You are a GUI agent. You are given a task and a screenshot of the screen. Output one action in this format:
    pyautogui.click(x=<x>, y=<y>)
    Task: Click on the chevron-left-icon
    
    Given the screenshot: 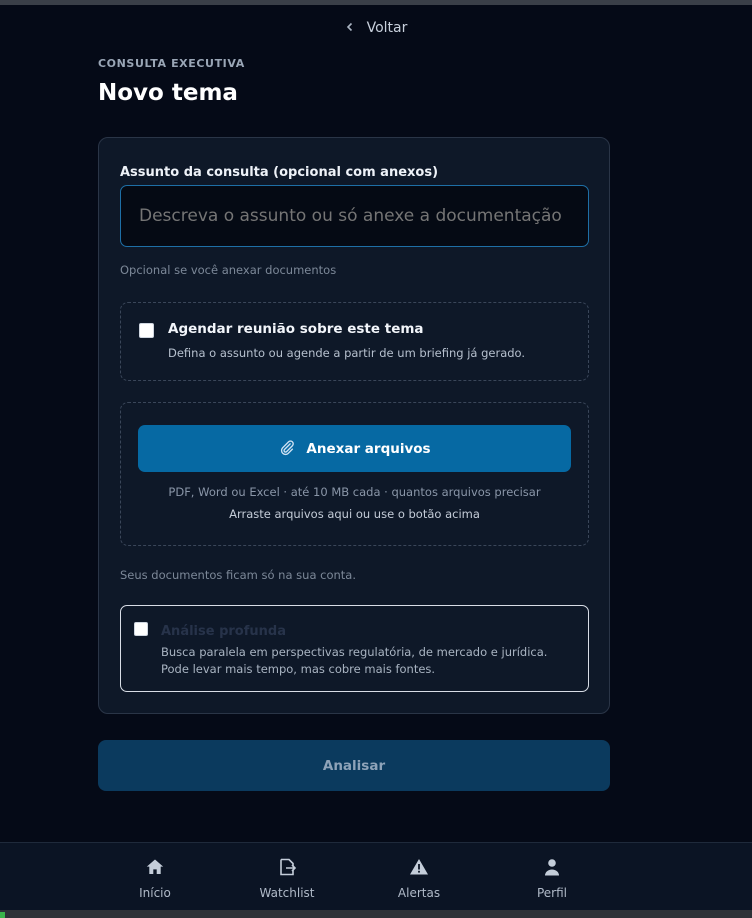 What is the action you would take?
    pyautogui.click(x=350, y=28)
    